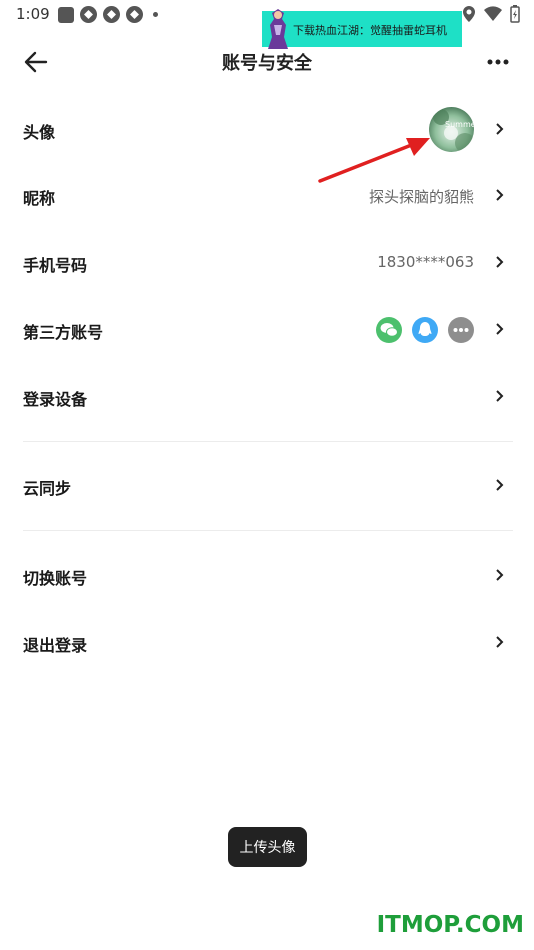 The height and width of the screenshot is (950, 534). I want to click on page-title: 账号与安全, so click(267, 63).